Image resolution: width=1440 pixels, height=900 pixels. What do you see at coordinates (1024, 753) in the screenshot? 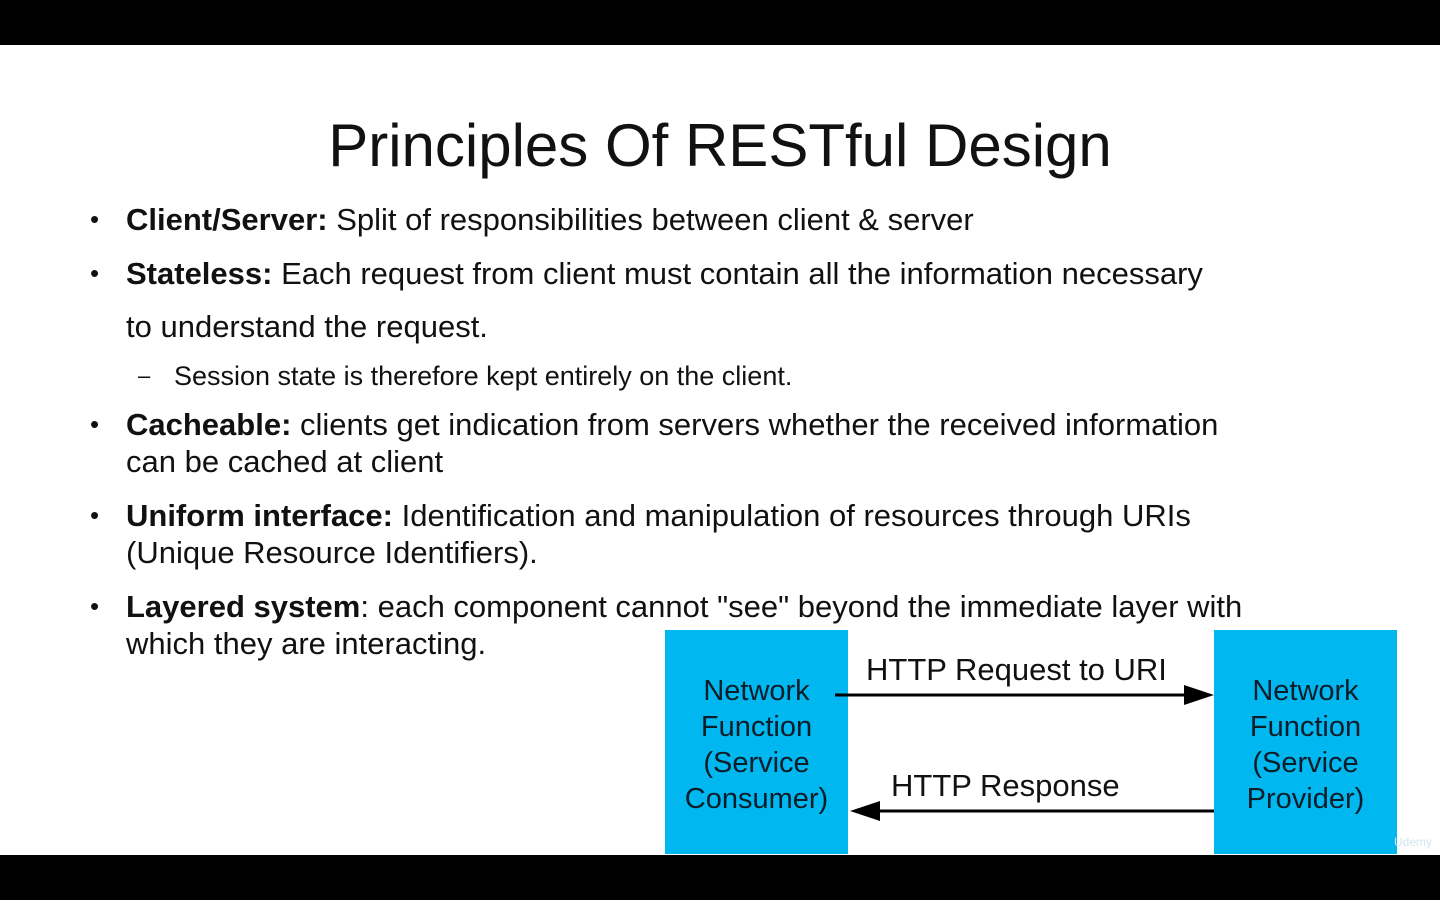
I see `diagram-arrows` at bounding box center [1024, 753].